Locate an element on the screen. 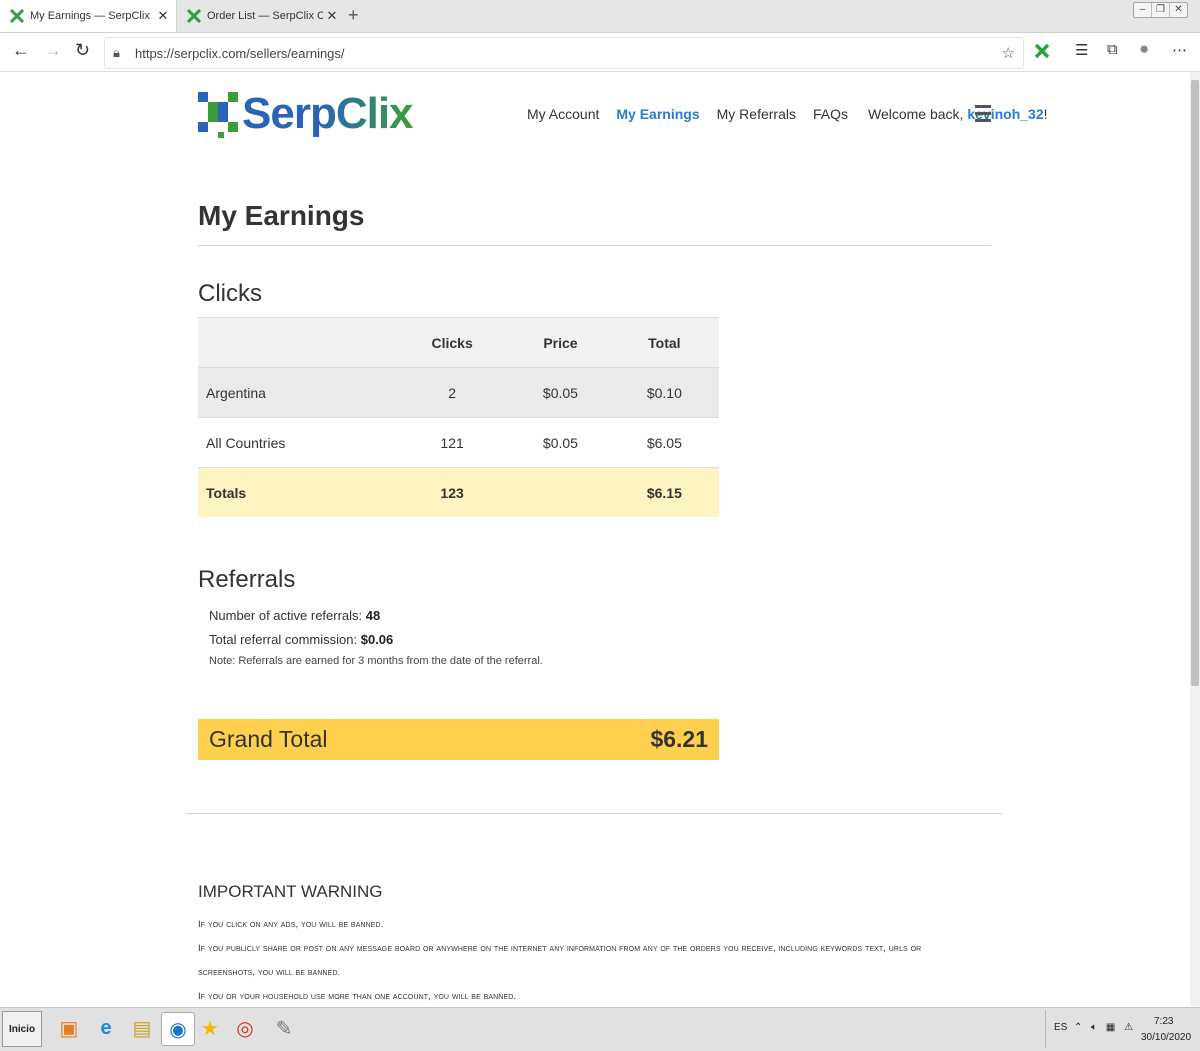 The image size is (1200, 1051). table-header-row: Clicks Price Total is located at coordinates (458, 342).